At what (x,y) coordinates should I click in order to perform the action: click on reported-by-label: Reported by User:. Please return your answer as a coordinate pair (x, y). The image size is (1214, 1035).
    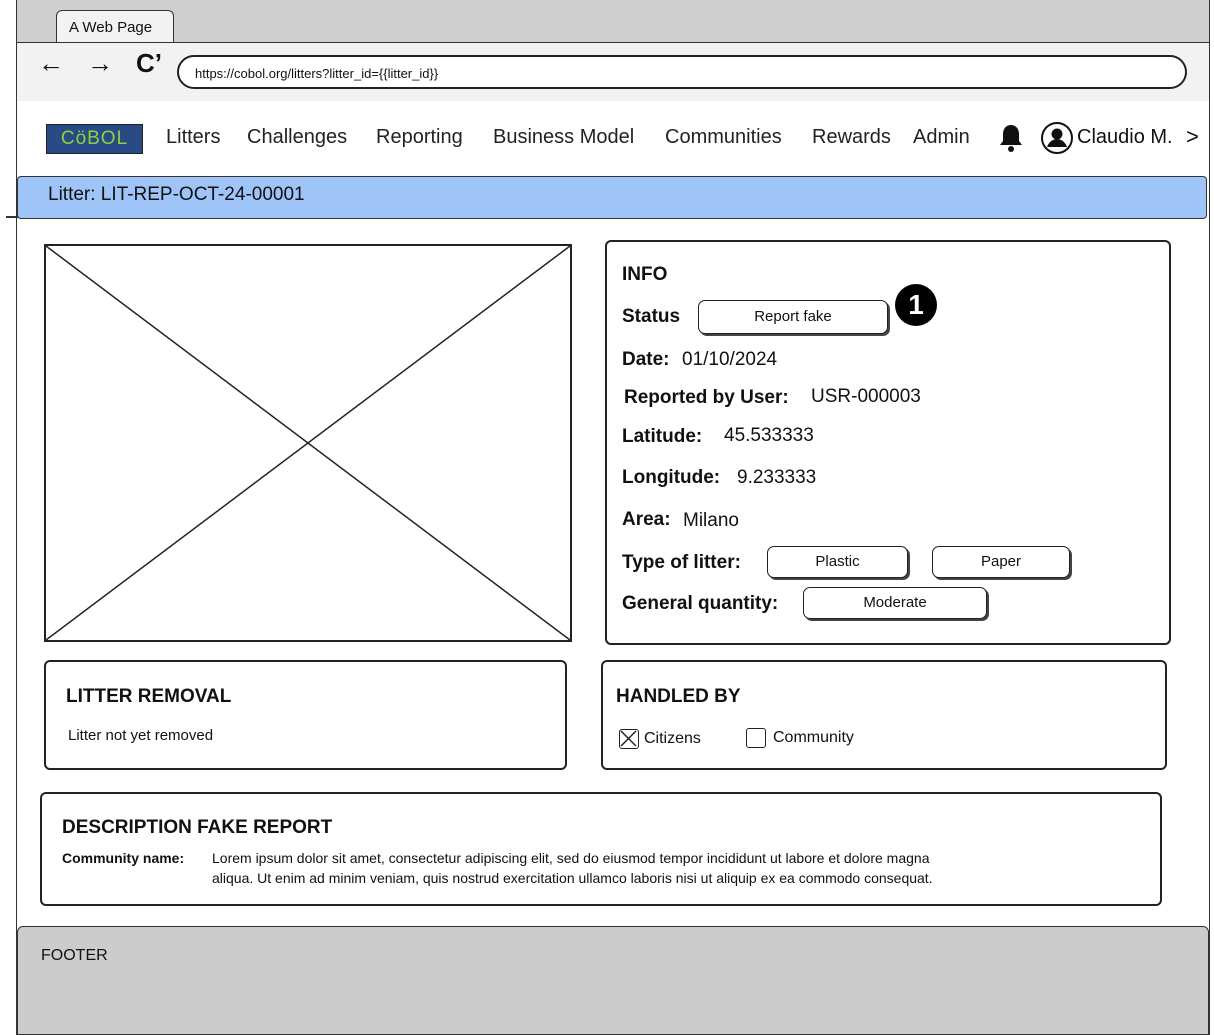
    Looking at the image, I should click on (706, 397).